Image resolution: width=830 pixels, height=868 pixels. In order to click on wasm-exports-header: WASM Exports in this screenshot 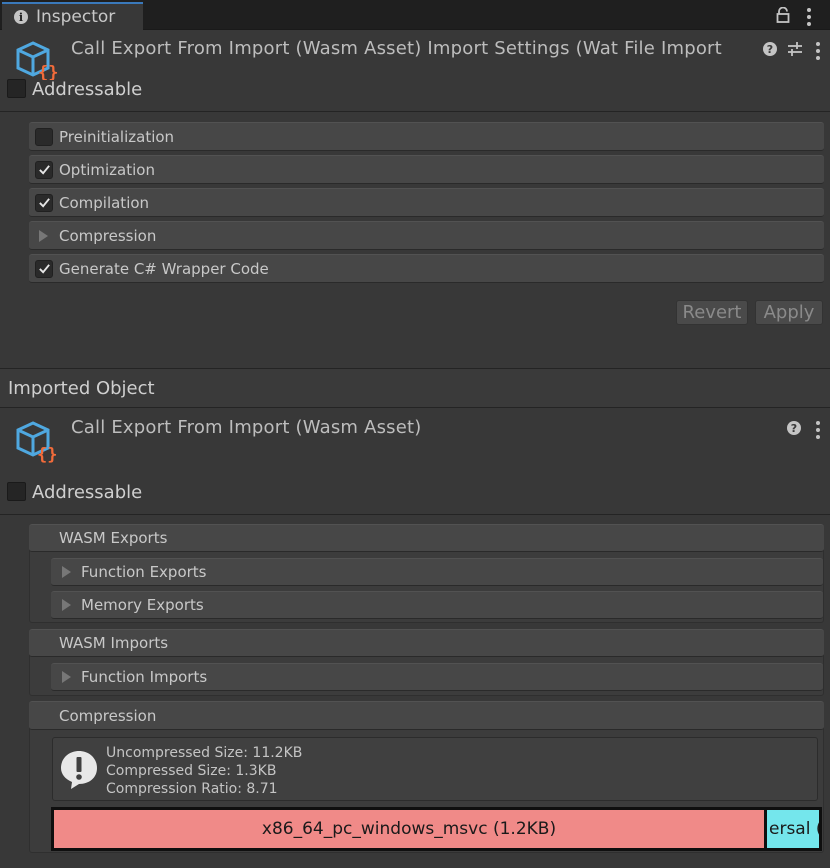, I will do `click(426, 538)`.